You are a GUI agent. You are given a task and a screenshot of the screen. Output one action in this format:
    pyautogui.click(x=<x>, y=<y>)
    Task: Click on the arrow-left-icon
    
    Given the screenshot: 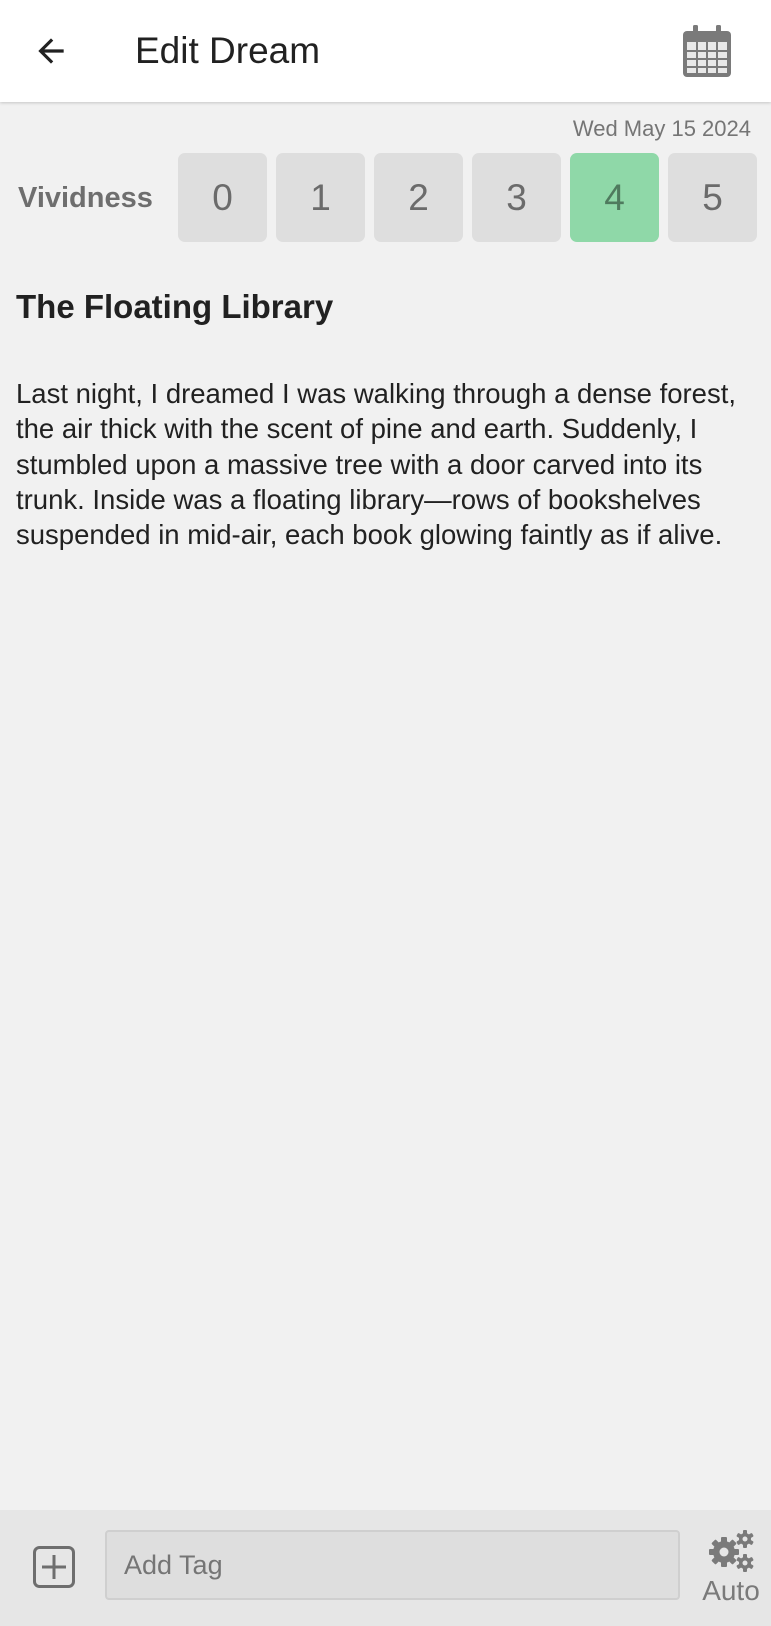 What is the action you would take?
    pyautogui.click(x=51, y=51)
    